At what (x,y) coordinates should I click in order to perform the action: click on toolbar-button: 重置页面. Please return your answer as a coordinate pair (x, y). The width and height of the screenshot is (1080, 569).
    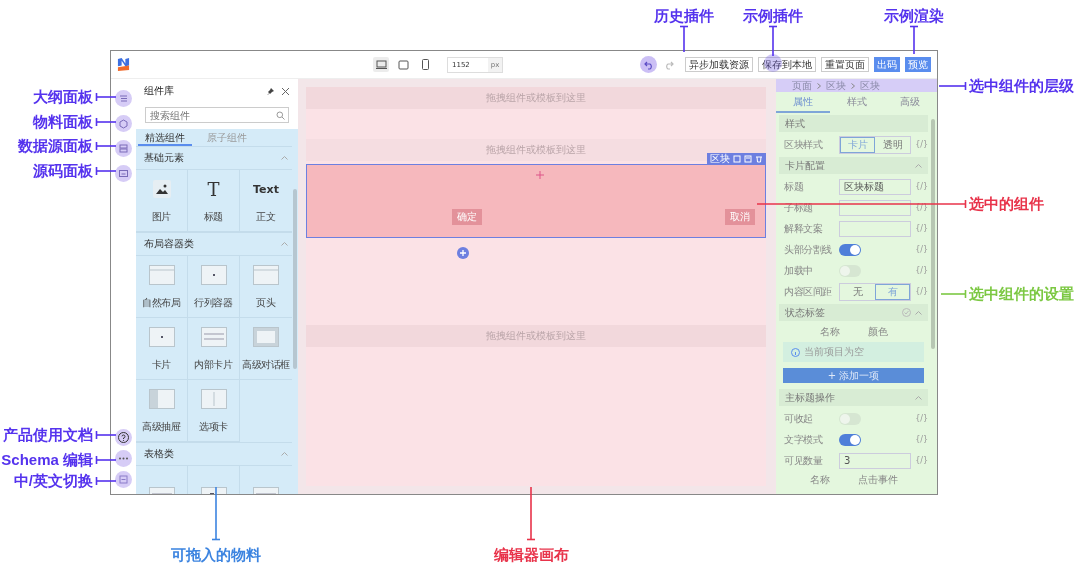
    Looking at the image, I should click on (845, 64).